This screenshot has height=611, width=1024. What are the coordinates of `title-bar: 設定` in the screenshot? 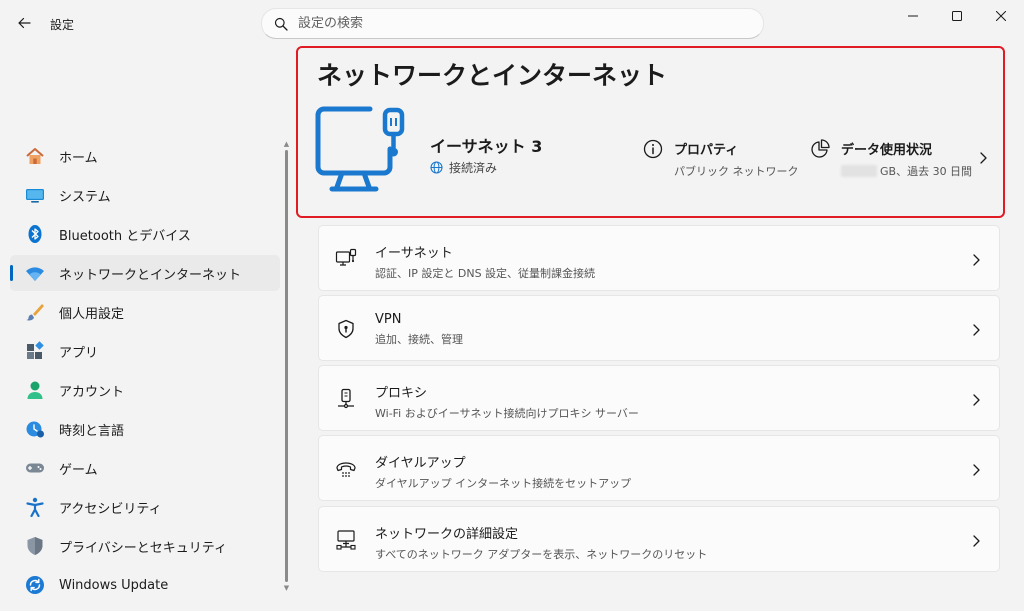 It's located at (512, 23).